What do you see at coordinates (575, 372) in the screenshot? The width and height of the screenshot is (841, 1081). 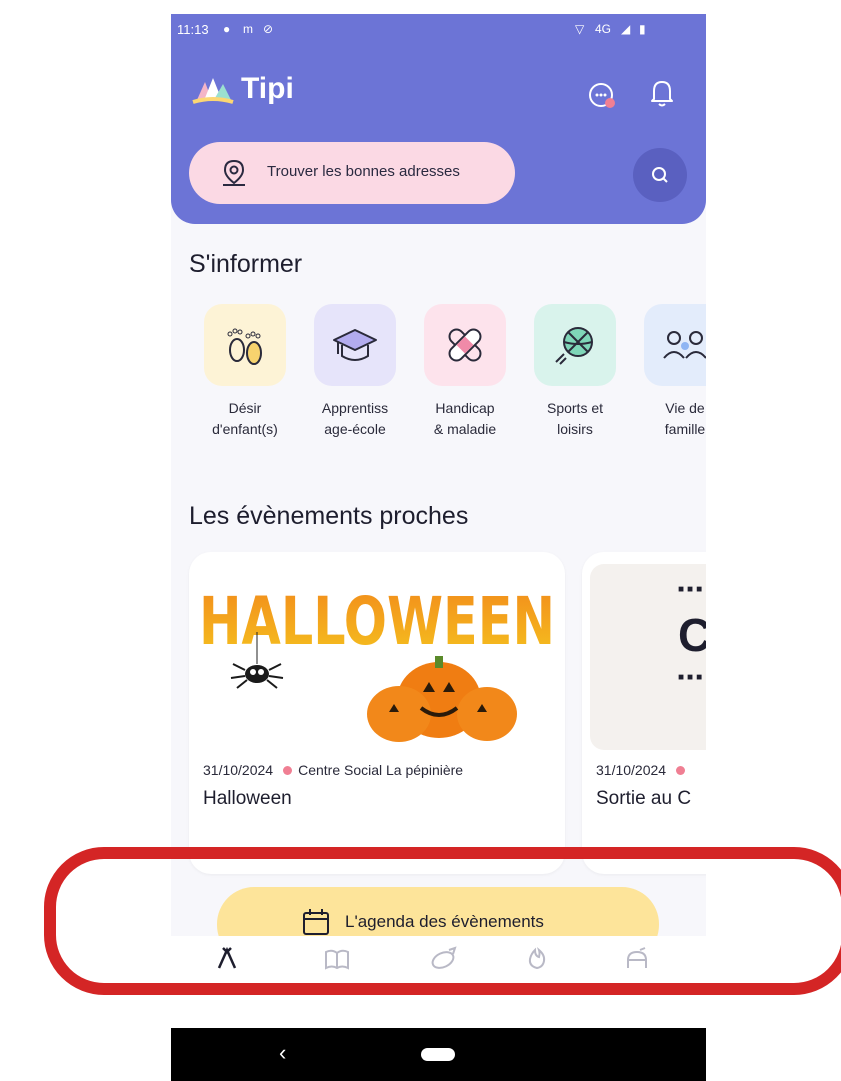 I see `category-sports-loisirs: Sports et loisirs` at bounding box center [575, 372].